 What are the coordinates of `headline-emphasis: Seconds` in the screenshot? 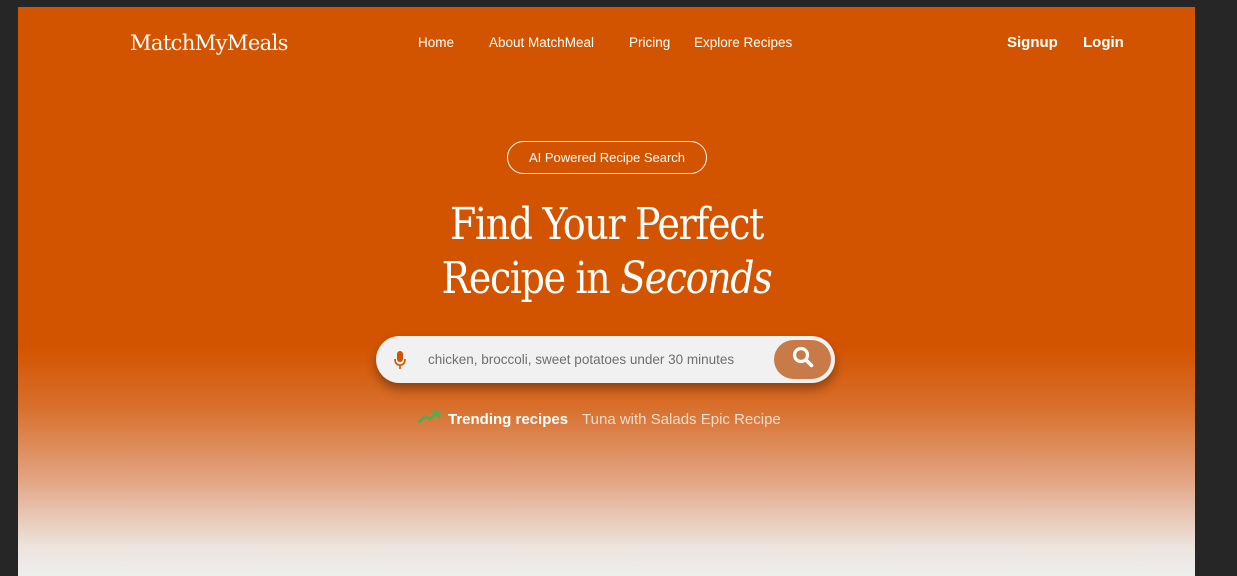 It's located at (696, 278).